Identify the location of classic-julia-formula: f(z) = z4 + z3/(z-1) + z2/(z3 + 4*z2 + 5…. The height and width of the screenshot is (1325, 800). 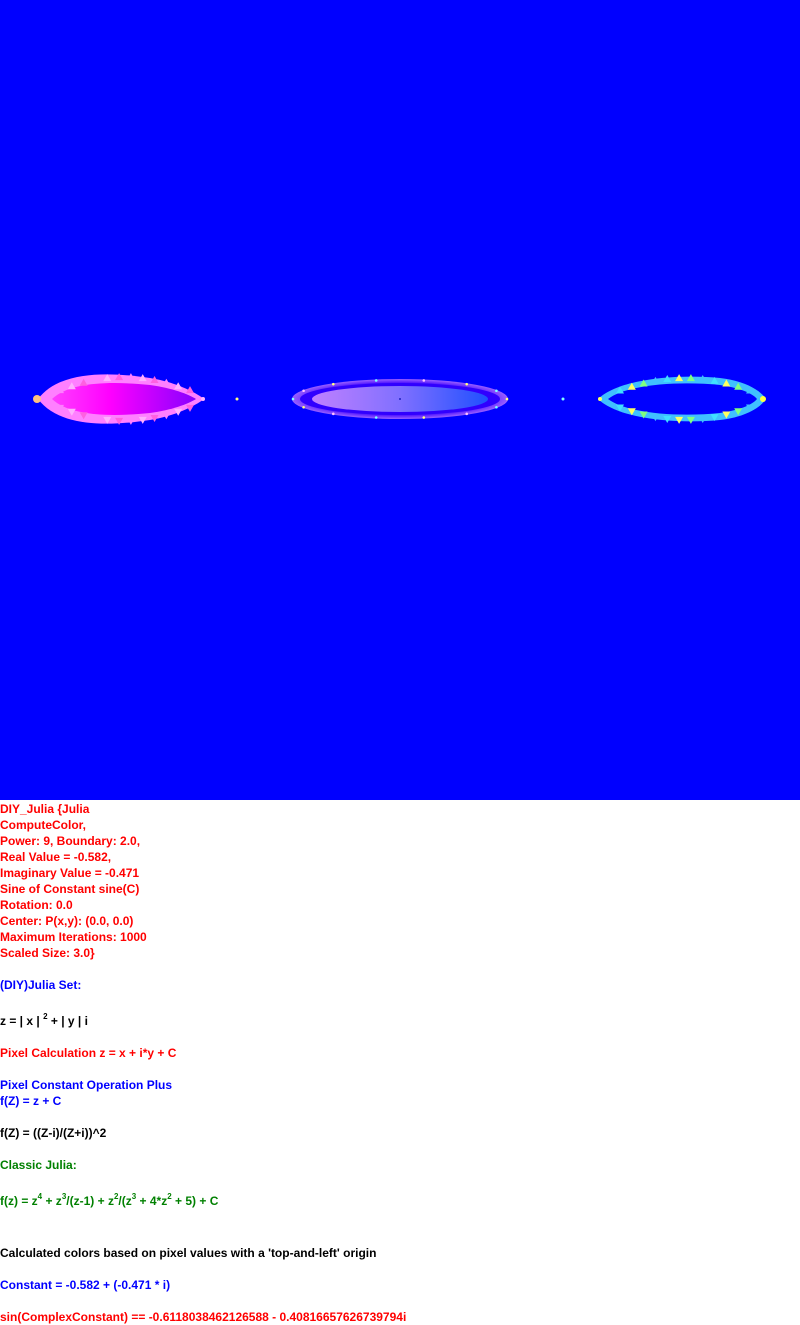
(400, 1201).